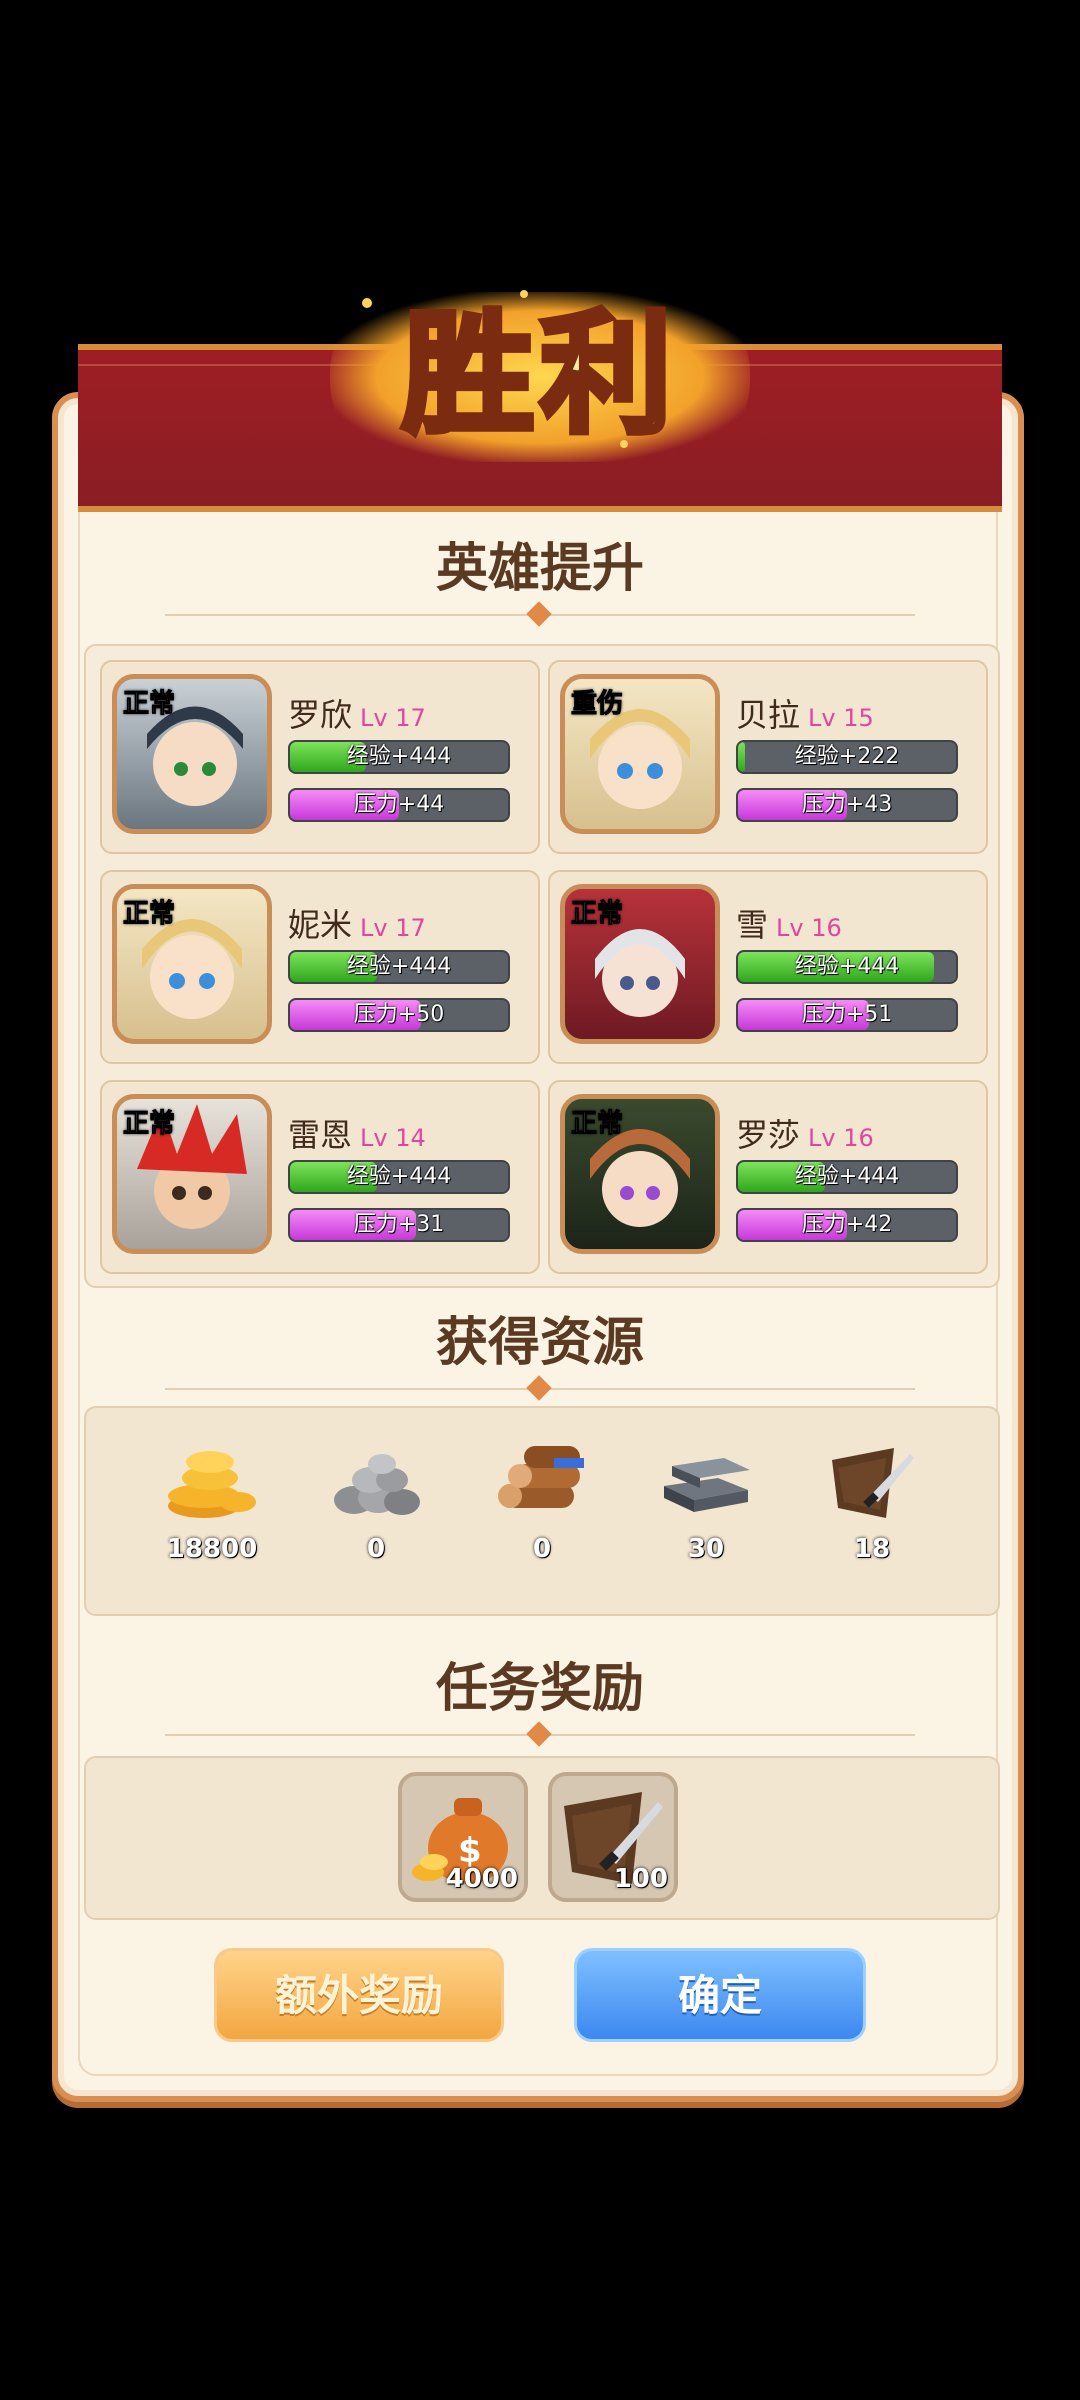 The image size is (1080, 2400). Describe the element at coordinates (613, 1837) in the screenshot. I see `reward-item: 100` at that location.